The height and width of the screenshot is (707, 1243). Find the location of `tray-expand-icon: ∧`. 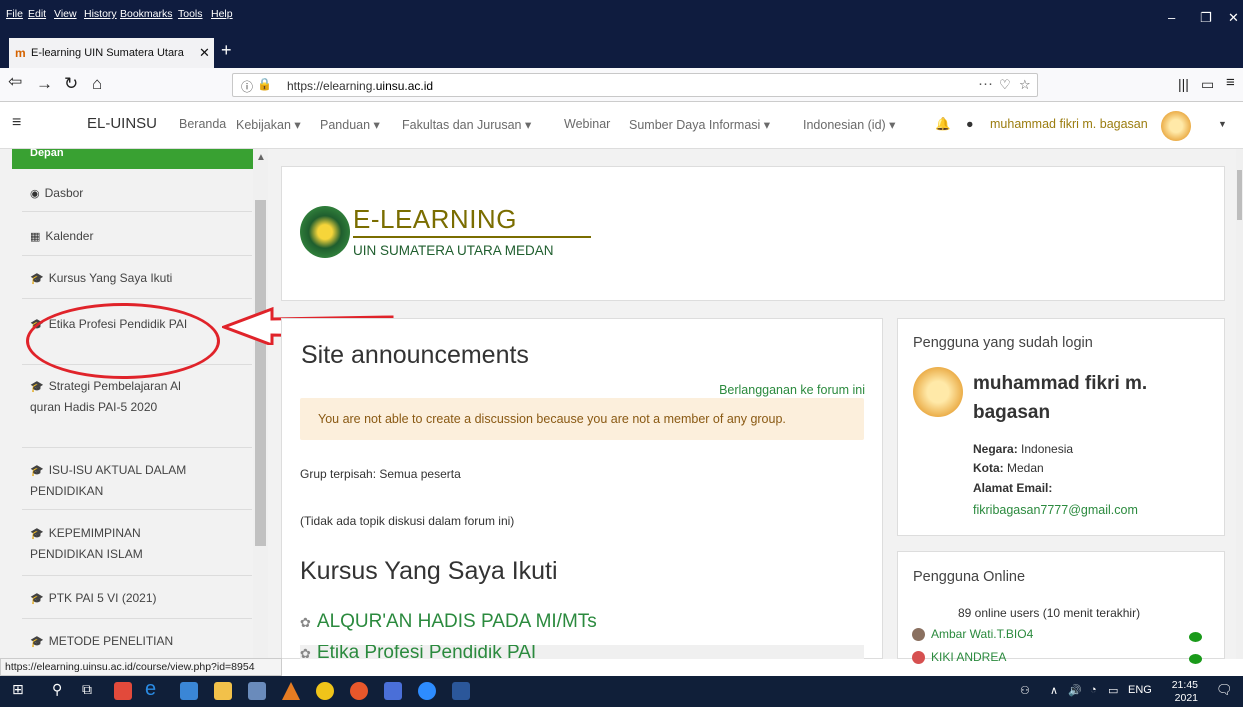

tray-expand-icon: ∧ is located at coordinates (1054, 690).